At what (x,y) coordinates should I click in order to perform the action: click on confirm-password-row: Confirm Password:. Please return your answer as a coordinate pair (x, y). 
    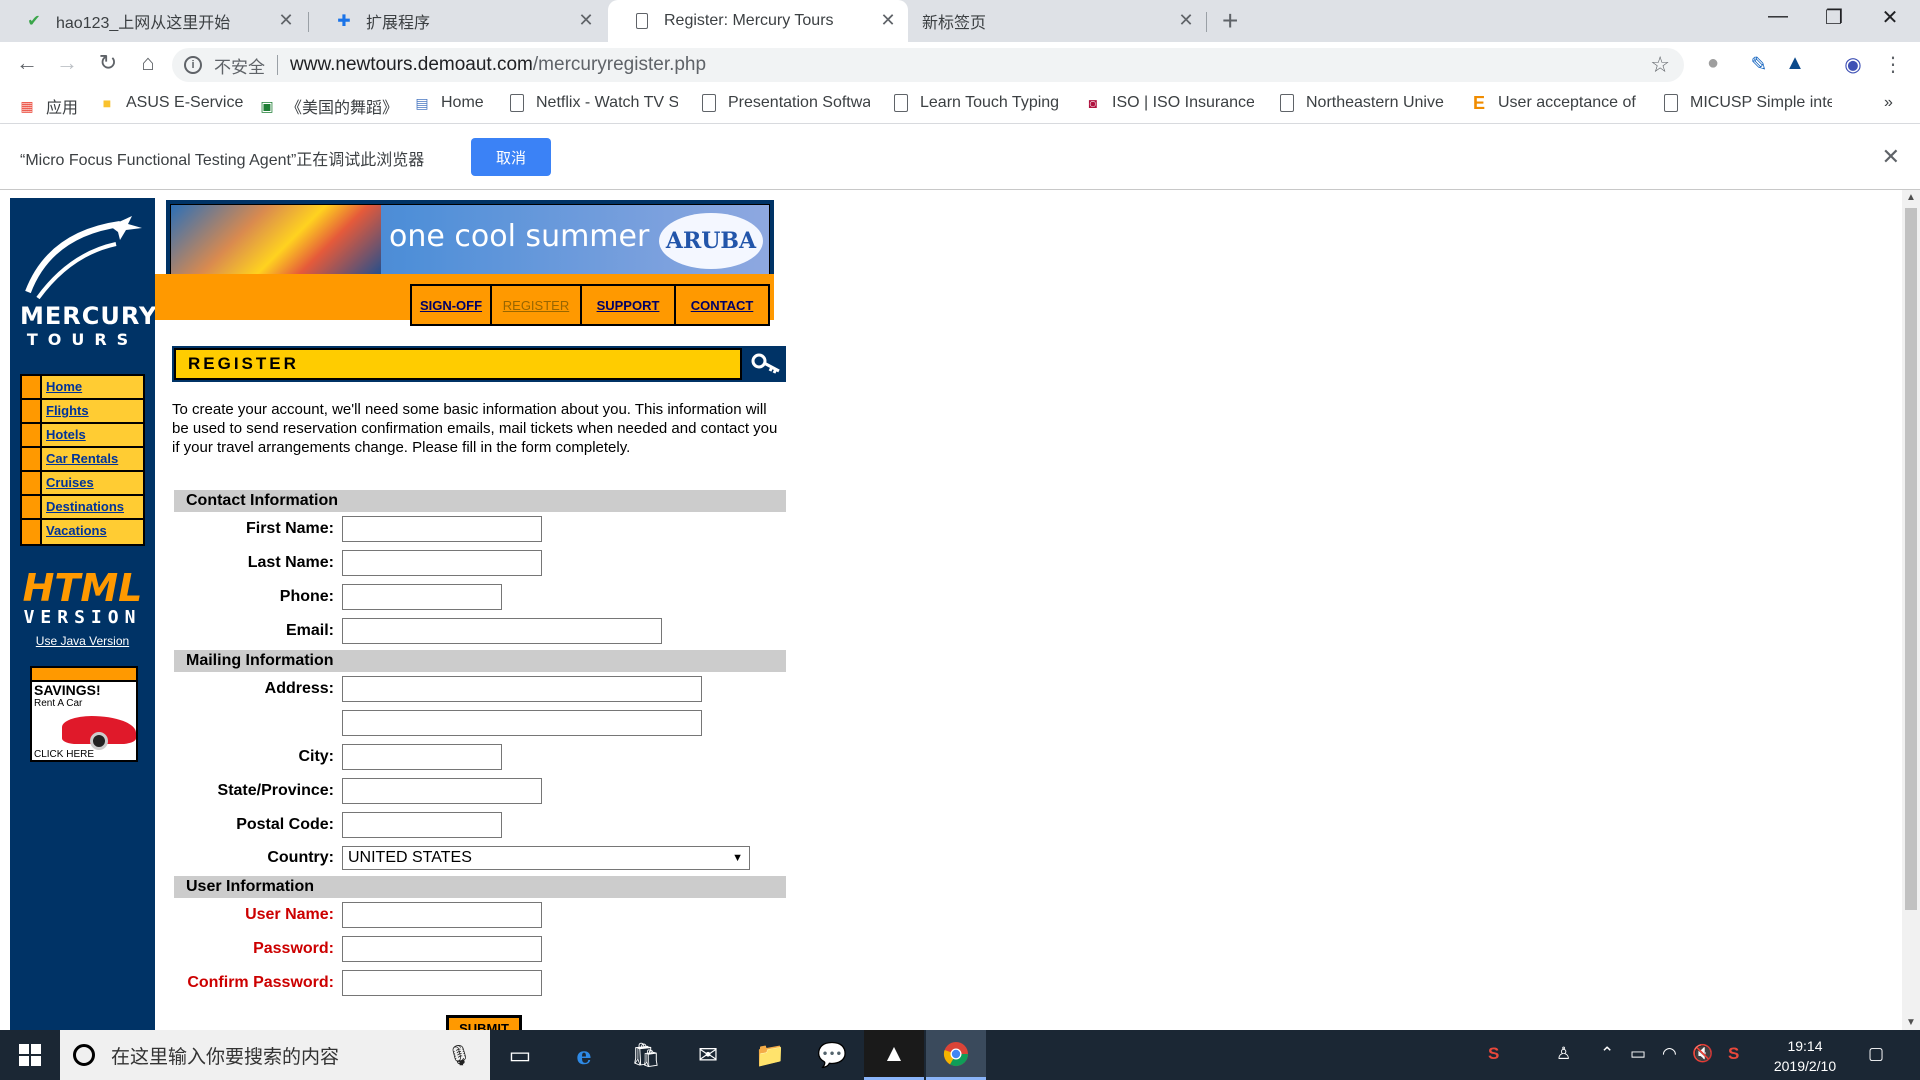
    Looking at the image, I should click on (358, 983).